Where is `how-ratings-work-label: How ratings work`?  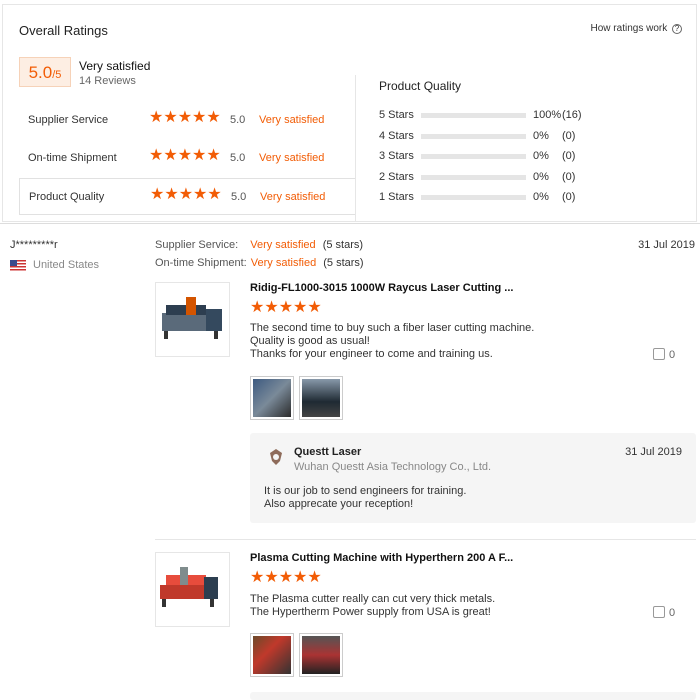
how-ratings-work-label: How ratings work is located at coordinates (629, 28).